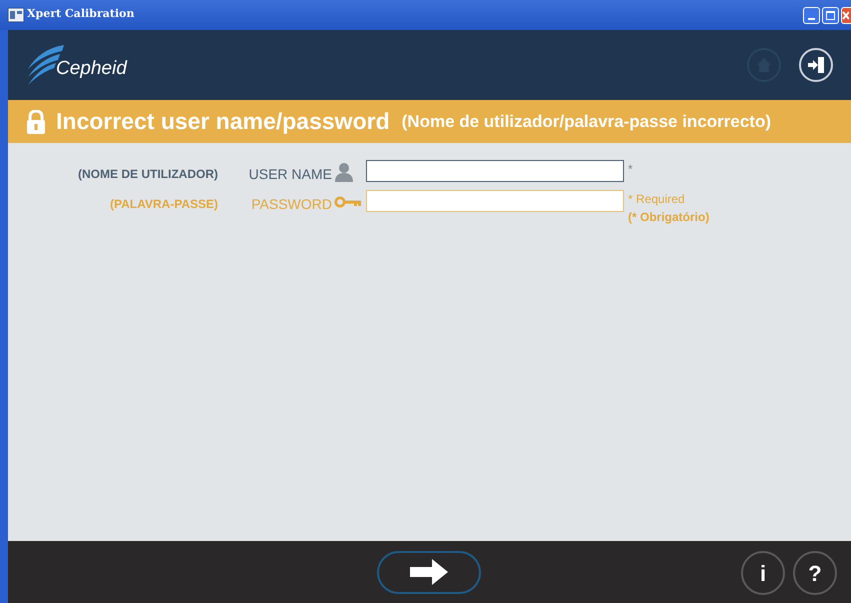 This screenshot has height=603, width=851. I want to click on next-button, so click(428, 572).